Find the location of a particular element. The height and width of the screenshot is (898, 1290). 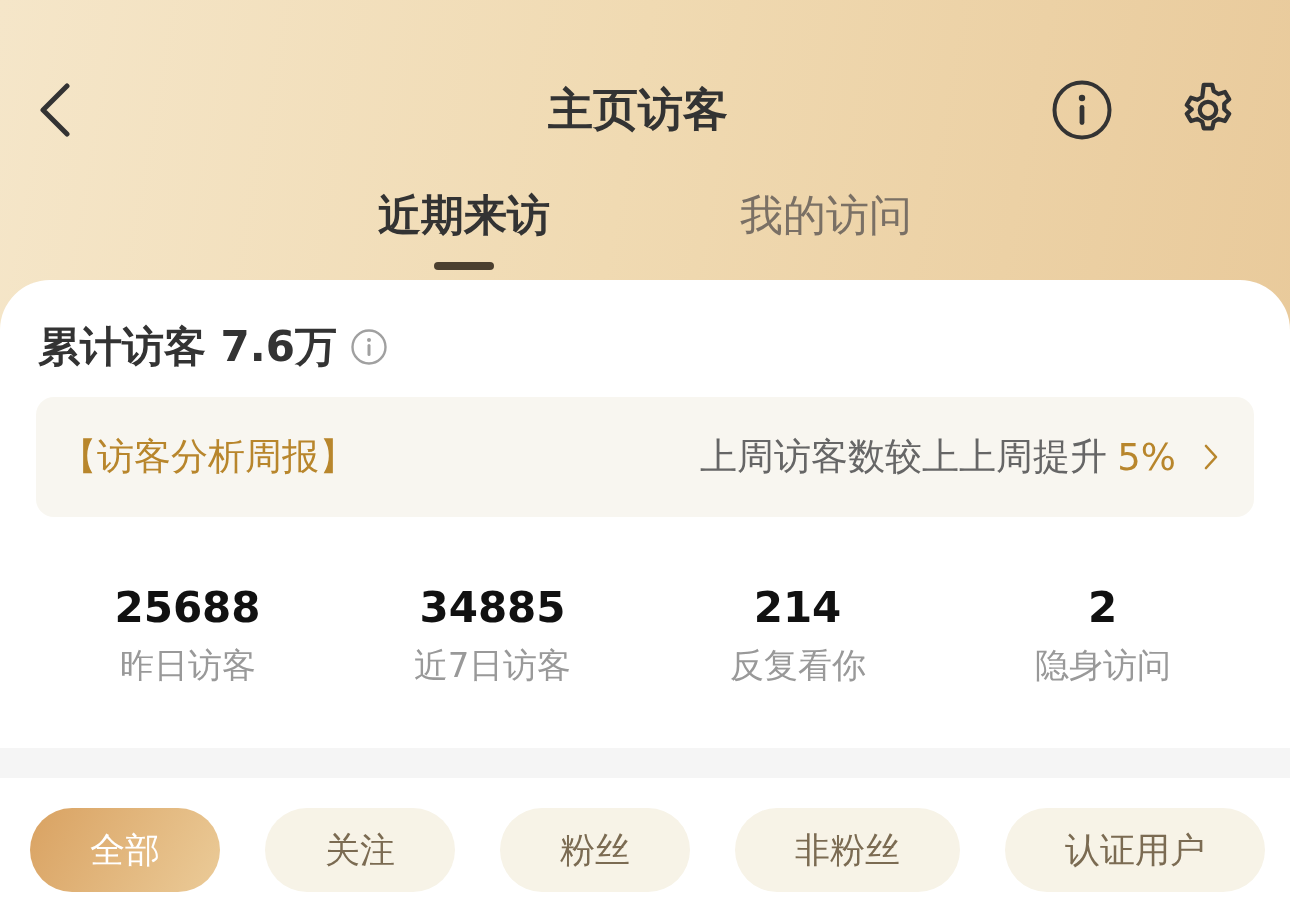

chevron-right-icon is located at coordinates (1211, 457).